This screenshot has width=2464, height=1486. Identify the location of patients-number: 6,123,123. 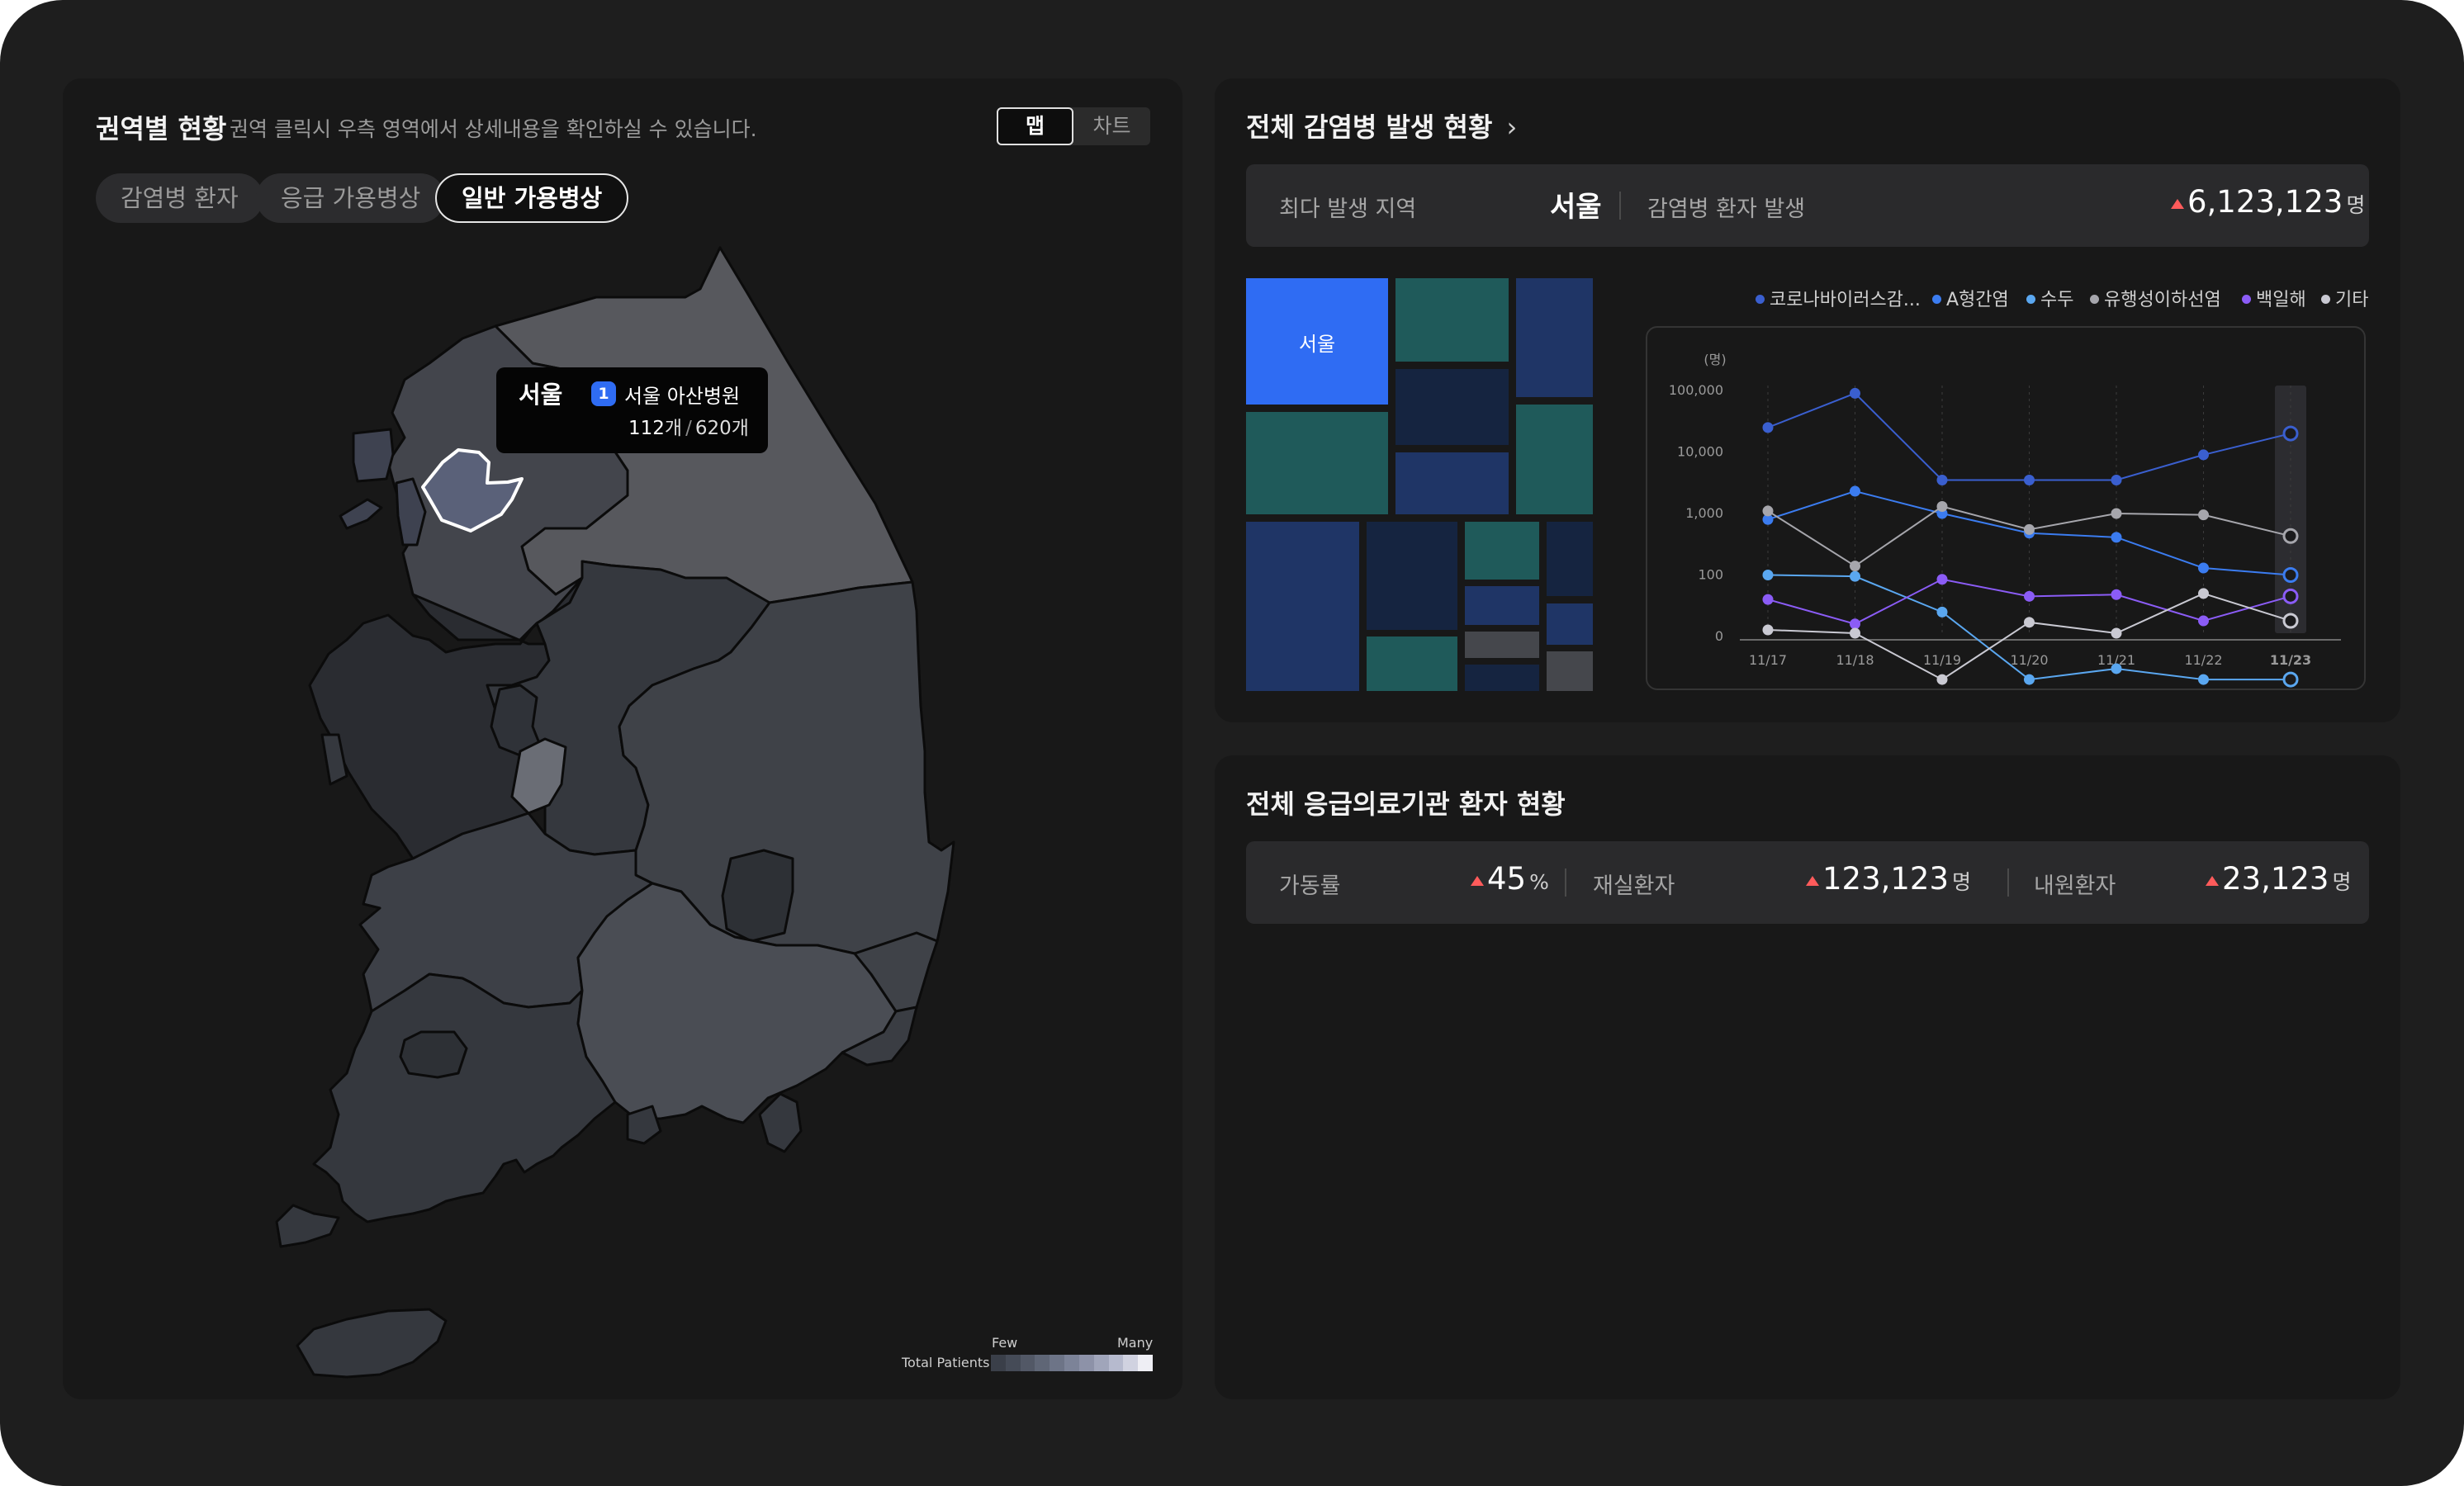
(2265, 202).